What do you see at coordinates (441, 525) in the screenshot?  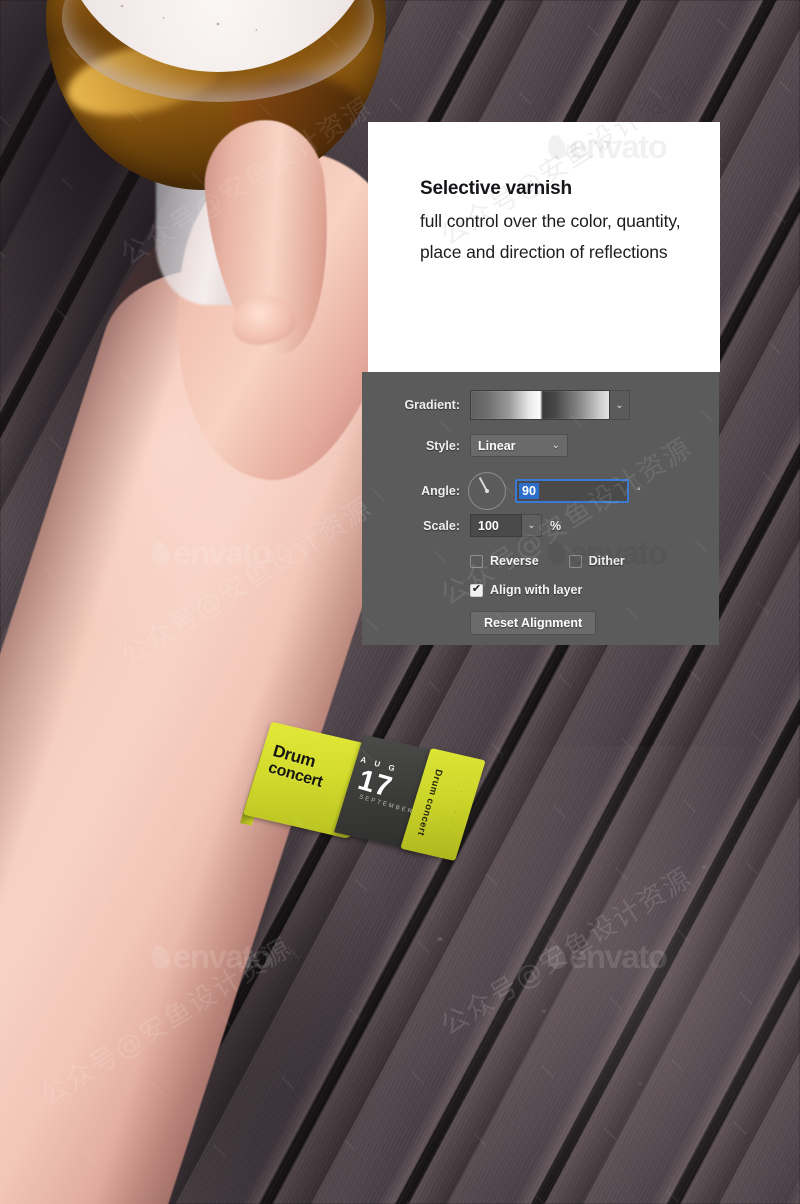 I see `scale-label: Scale:` at bounding box center [441, 525].